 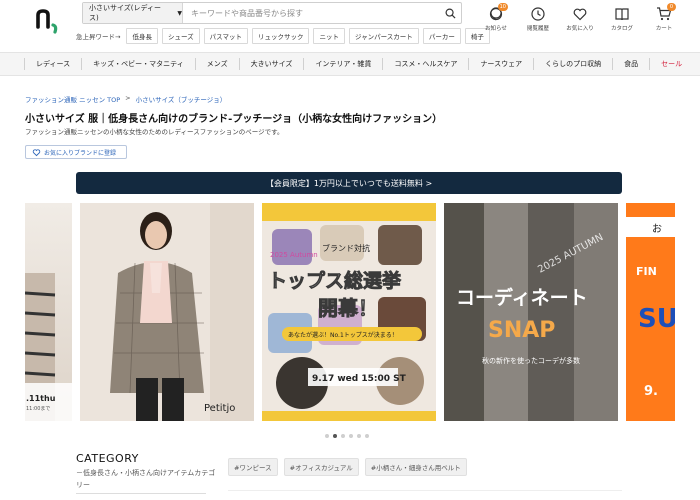 I want to click on category-tags: #ワンピース #オフィスカジュアル #小柄さん・細身さん用ベルト, so click(x=347, y=467).